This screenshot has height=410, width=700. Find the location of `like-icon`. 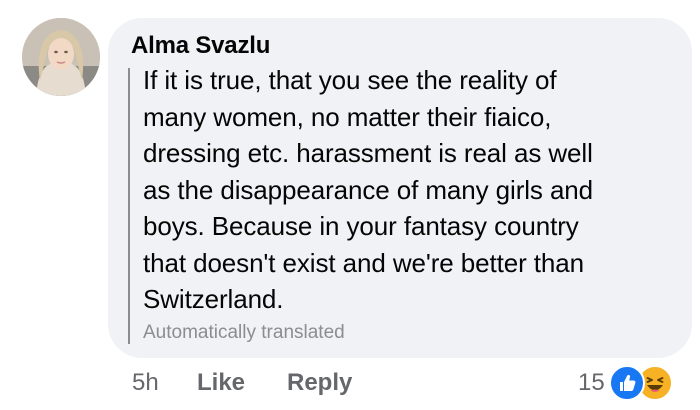

like-icon is located at coordinates (626, 383).